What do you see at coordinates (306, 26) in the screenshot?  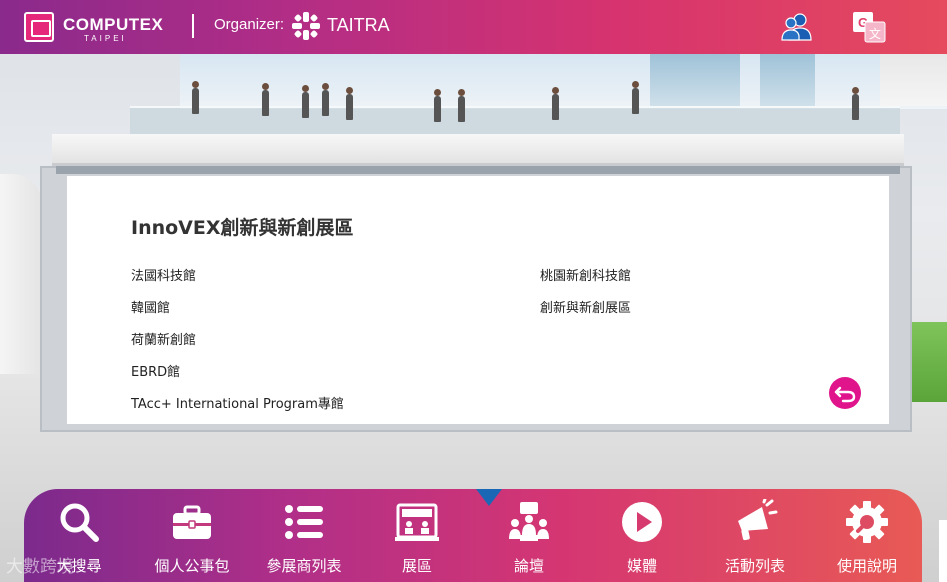 I see `taitra-logo-icon` at bounding box center [306, 26].